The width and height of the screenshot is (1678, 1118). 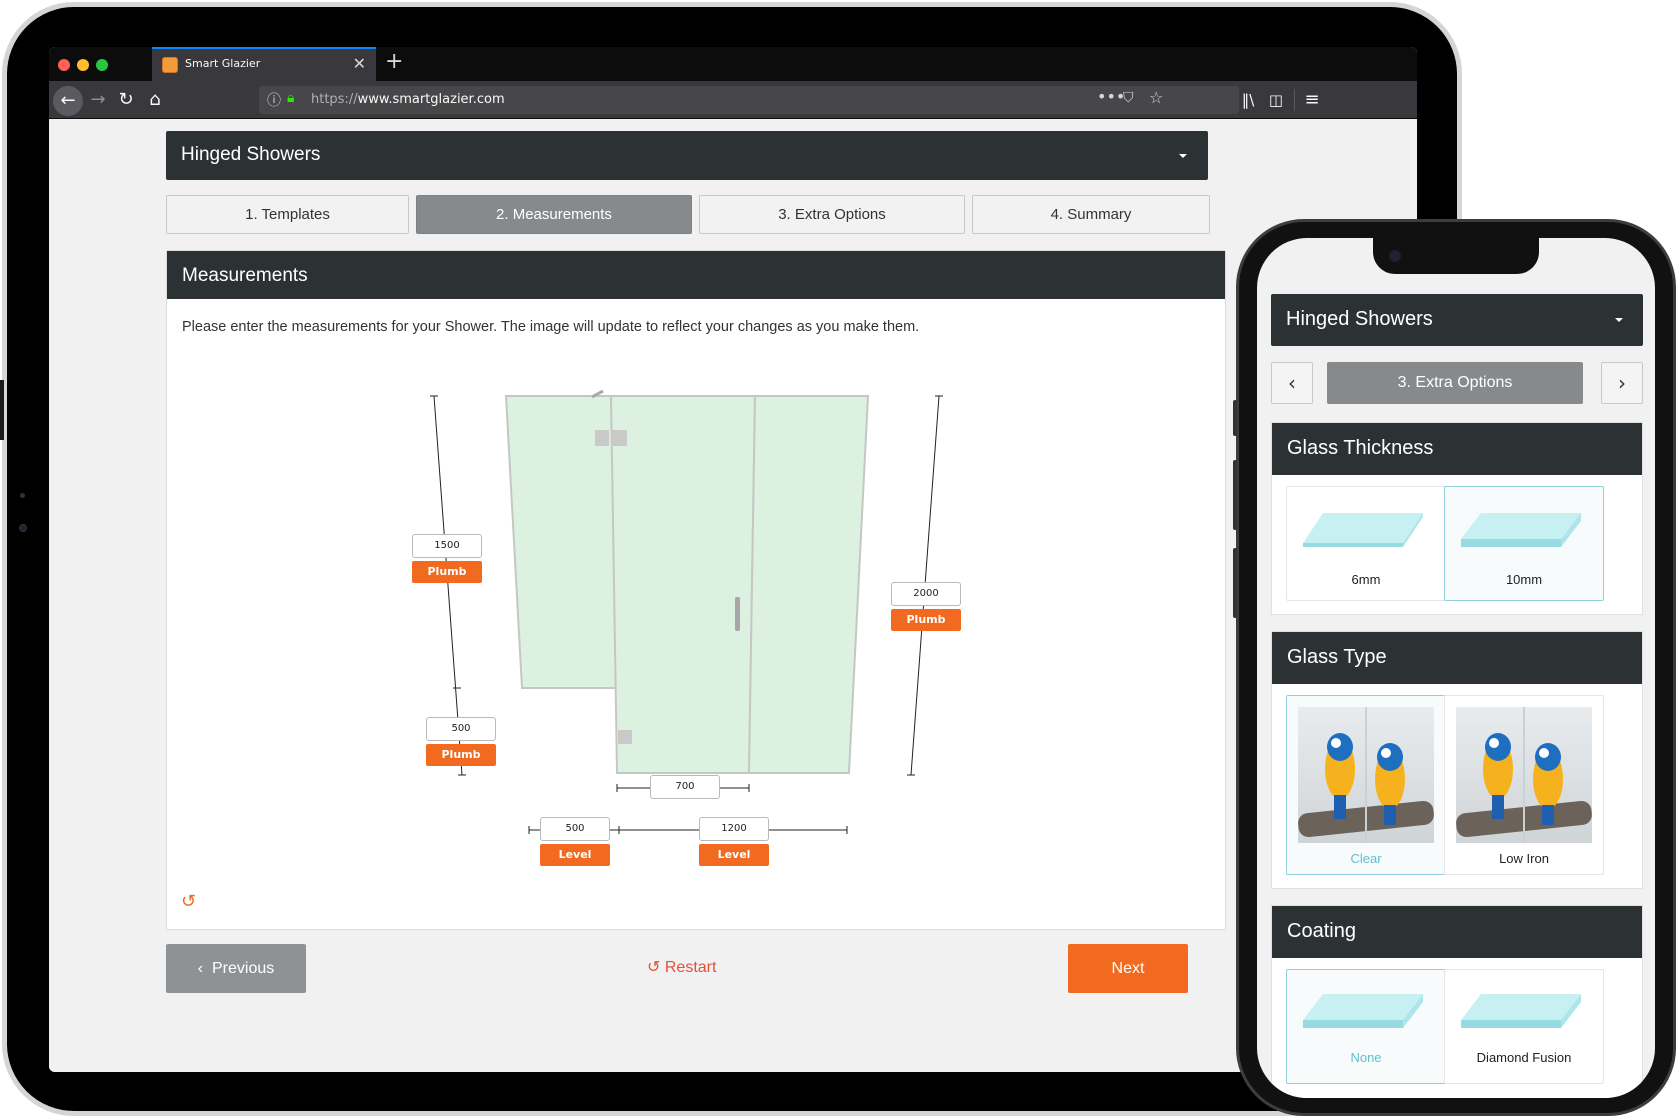 I want to click on restart-icon: ↺, so click(x=656, y=967).